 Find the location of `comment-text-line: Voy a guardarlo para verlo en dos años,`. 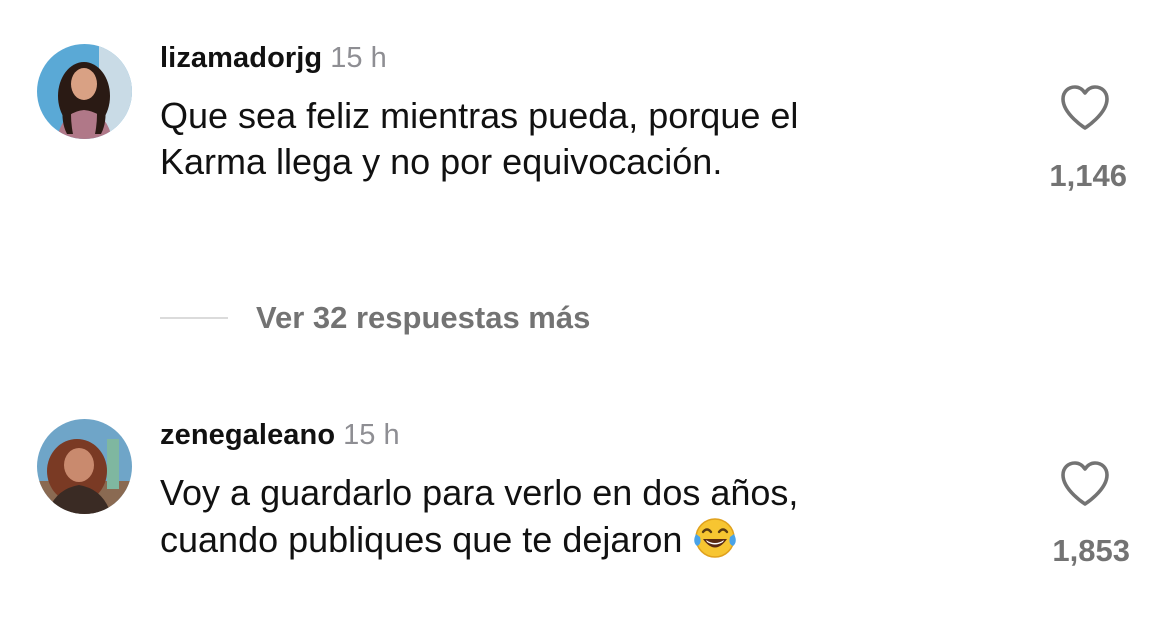

comment-text-line: Voy a guardarlo para verlo en dos años, is located at coordinates (479, 492).